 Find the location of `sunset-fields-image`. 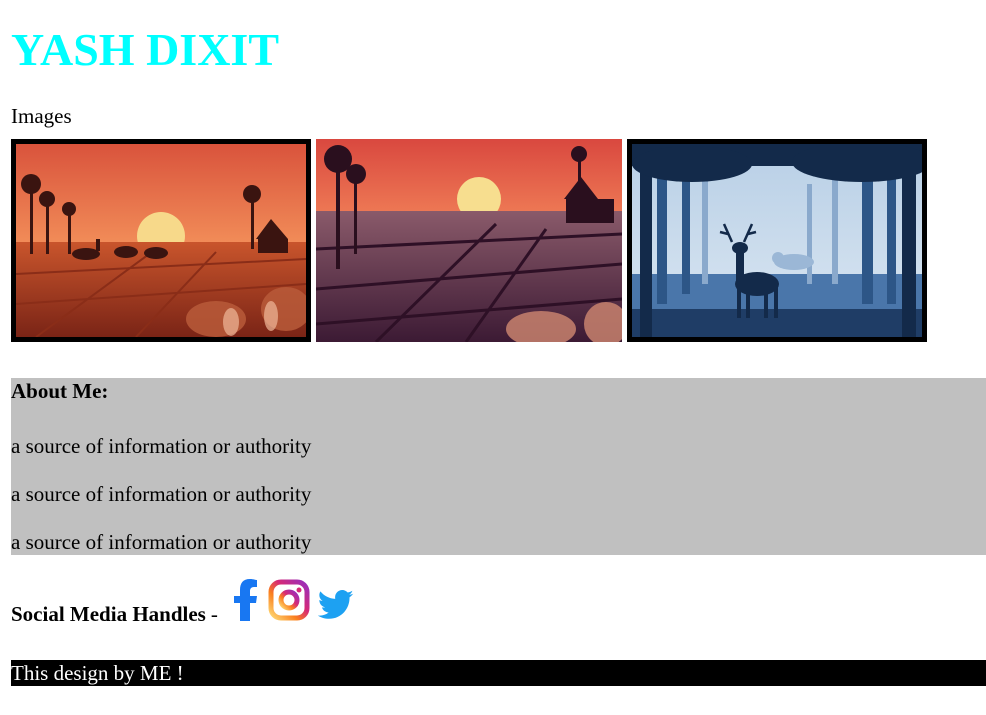

sunset-fields-image is located at coordinates (469, 240).